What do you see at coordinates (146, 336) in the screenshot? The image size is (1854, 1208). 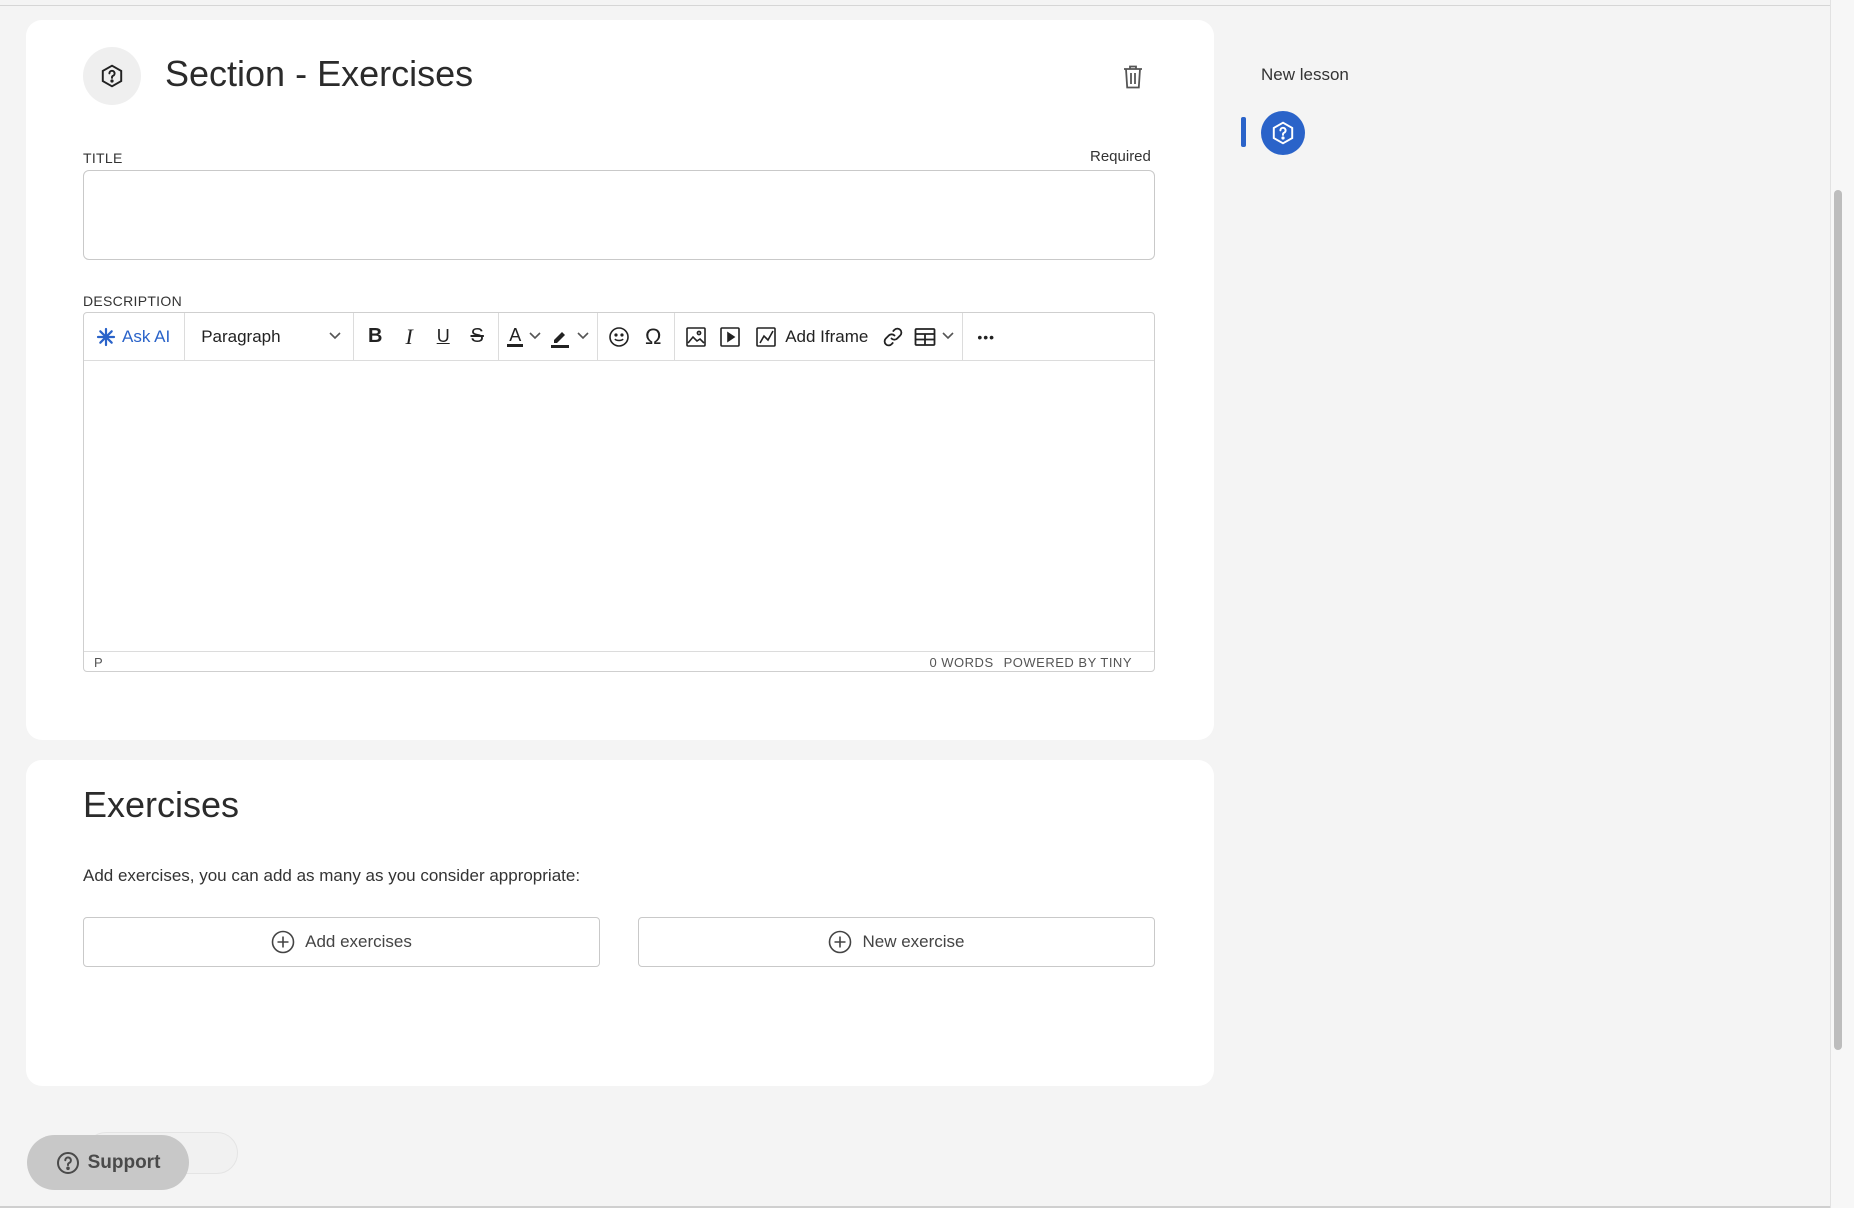 I see `ask-ai-label: Ask AI` at bounding box center [146, 336].